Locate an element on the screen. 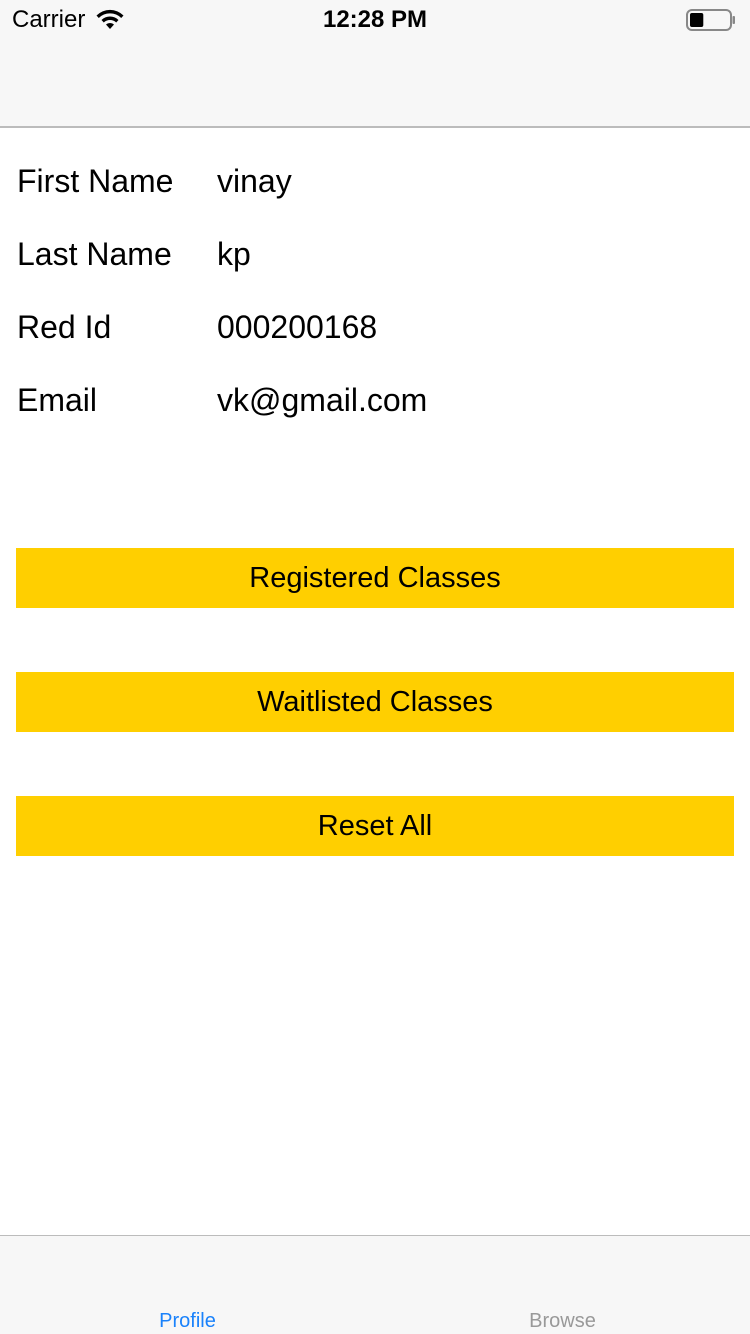  email-value: vk@gmail.com is located at coordinates (322, 400).